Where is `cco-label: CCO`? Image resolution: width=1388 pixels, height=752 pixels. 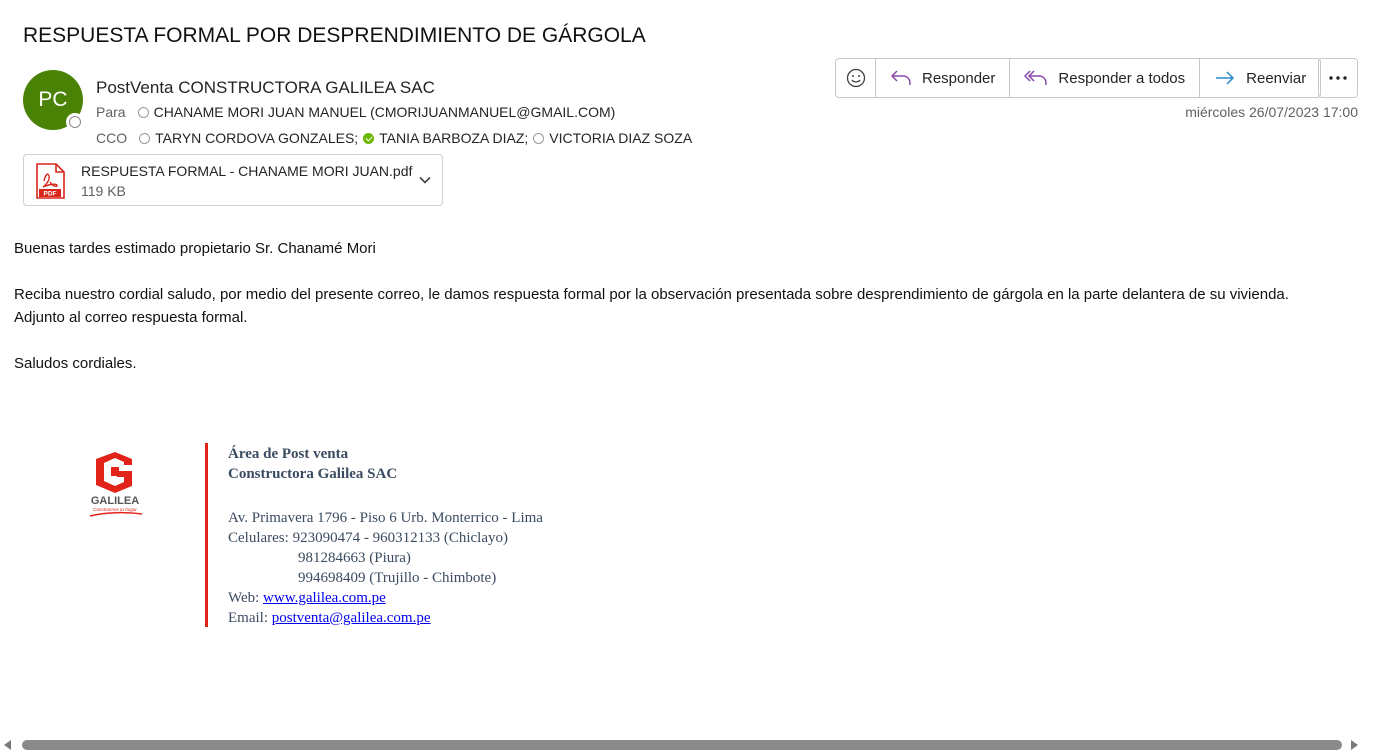 cco-label: CCO is located at coordinates (112, 138).